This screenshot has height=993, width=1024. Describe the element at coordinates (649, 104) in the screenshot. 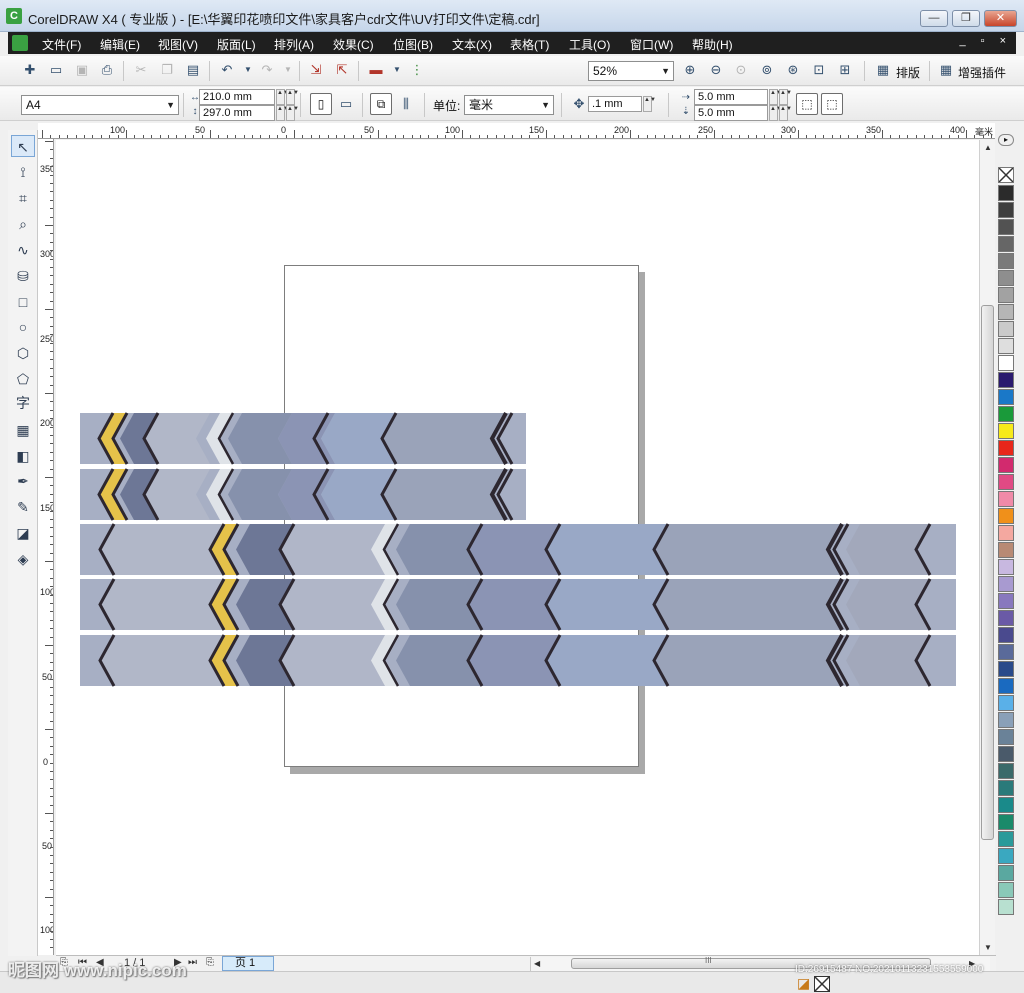

I see `nudge-spinner: ▲▼` at that location.